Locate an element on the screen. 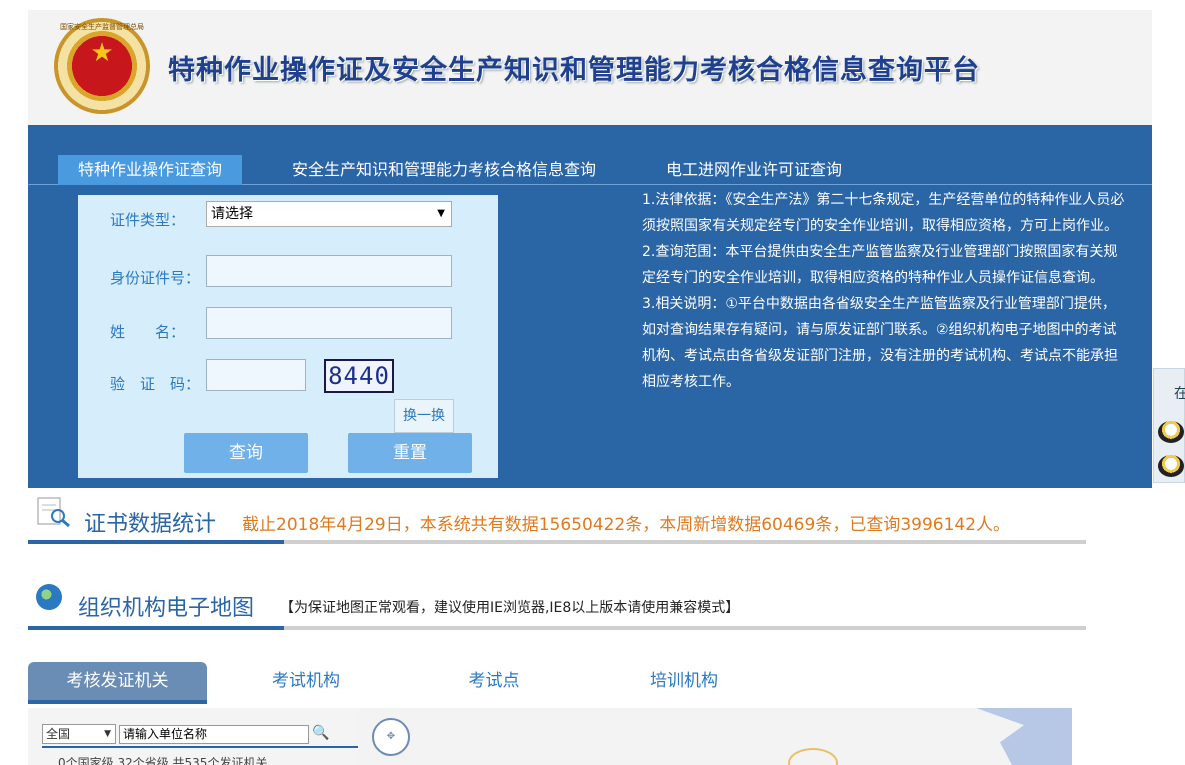  cert-type-select: 请选择 ▼ is located at coordinates (329, 214).